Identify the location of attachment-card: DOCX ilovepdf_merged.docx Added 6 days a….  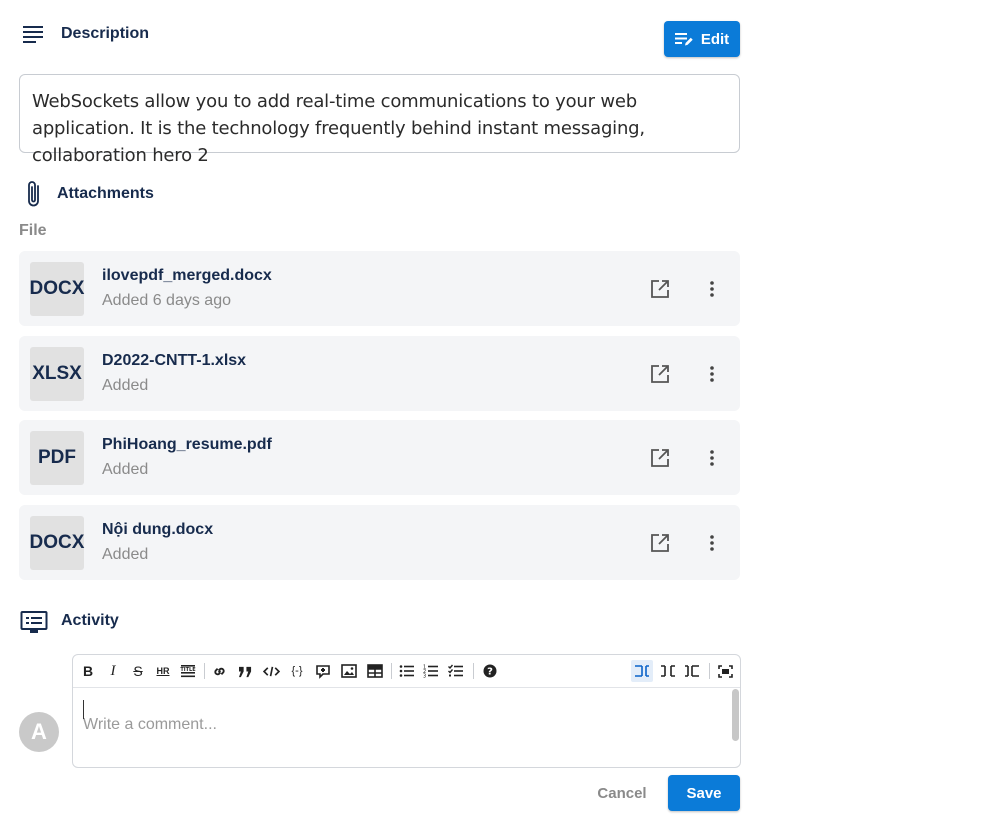
(379, 288).